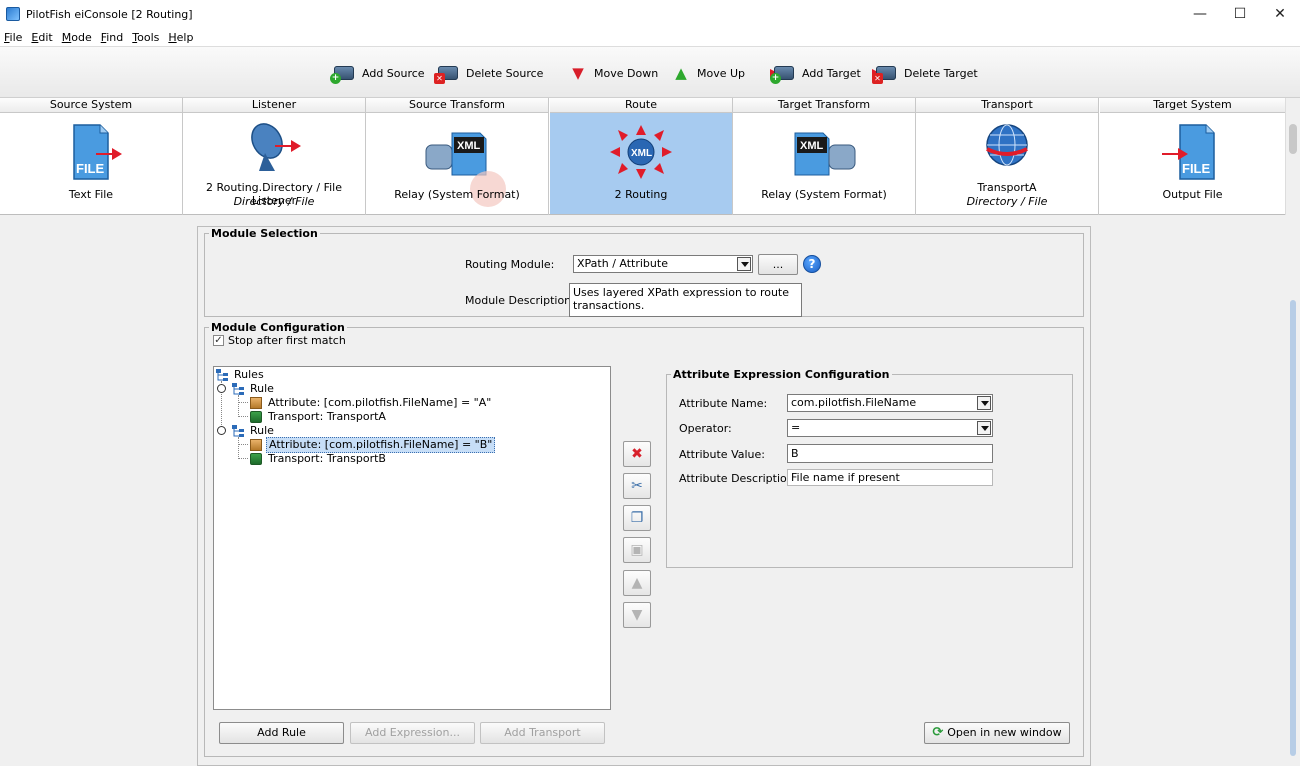 The image size is (1300, 766). Describe the element at coordinates (180, 37) in the screenshot. I see `menu-help: Help` at that location.